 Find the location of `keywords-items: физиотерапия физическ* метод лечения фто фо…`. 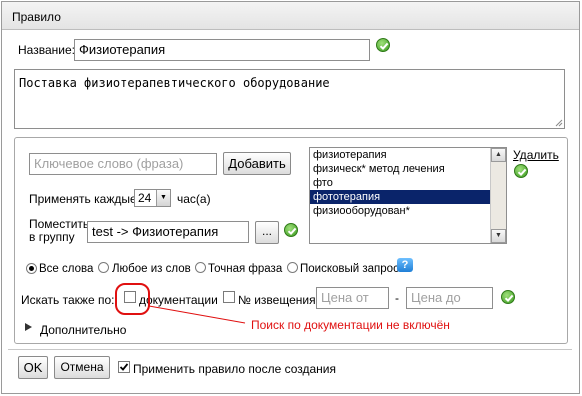

keywords-items: физиотерапия физическ* метод лечения фто фо… is located at coordinates (408, 183).